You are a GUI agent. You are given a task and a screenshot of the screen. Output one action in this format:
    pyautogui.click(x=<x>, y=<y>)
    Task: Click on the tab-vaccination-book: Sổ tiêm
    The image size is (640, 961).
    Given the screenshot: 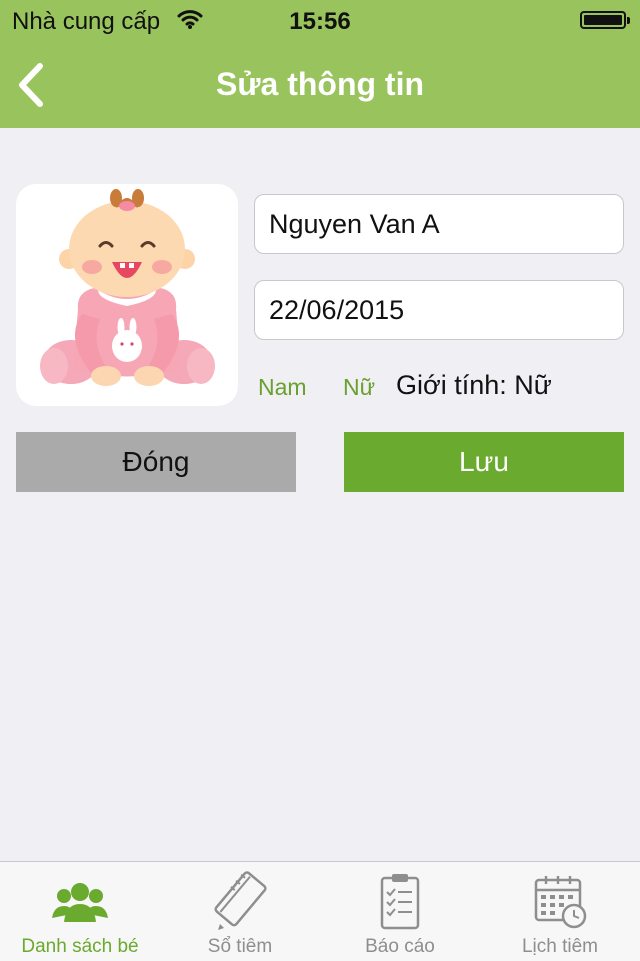 What is the action you would take?
    pyautogui.click(x=240, y=911)
    